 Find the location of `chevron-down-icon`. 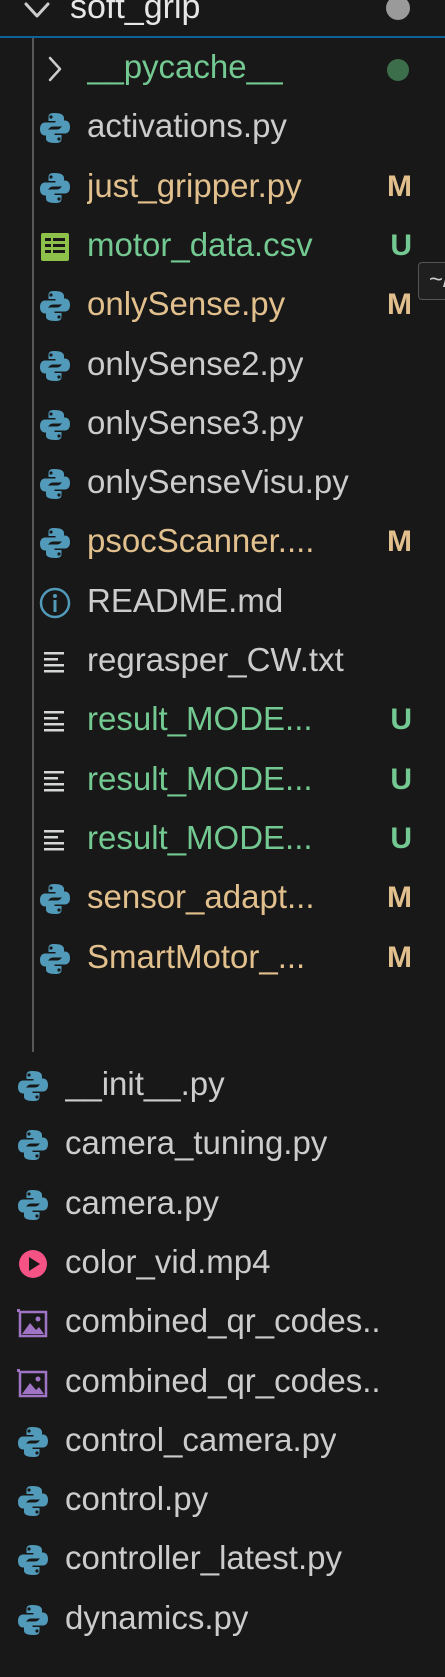

chevron-down-icon is located at coordinates (37, 10).